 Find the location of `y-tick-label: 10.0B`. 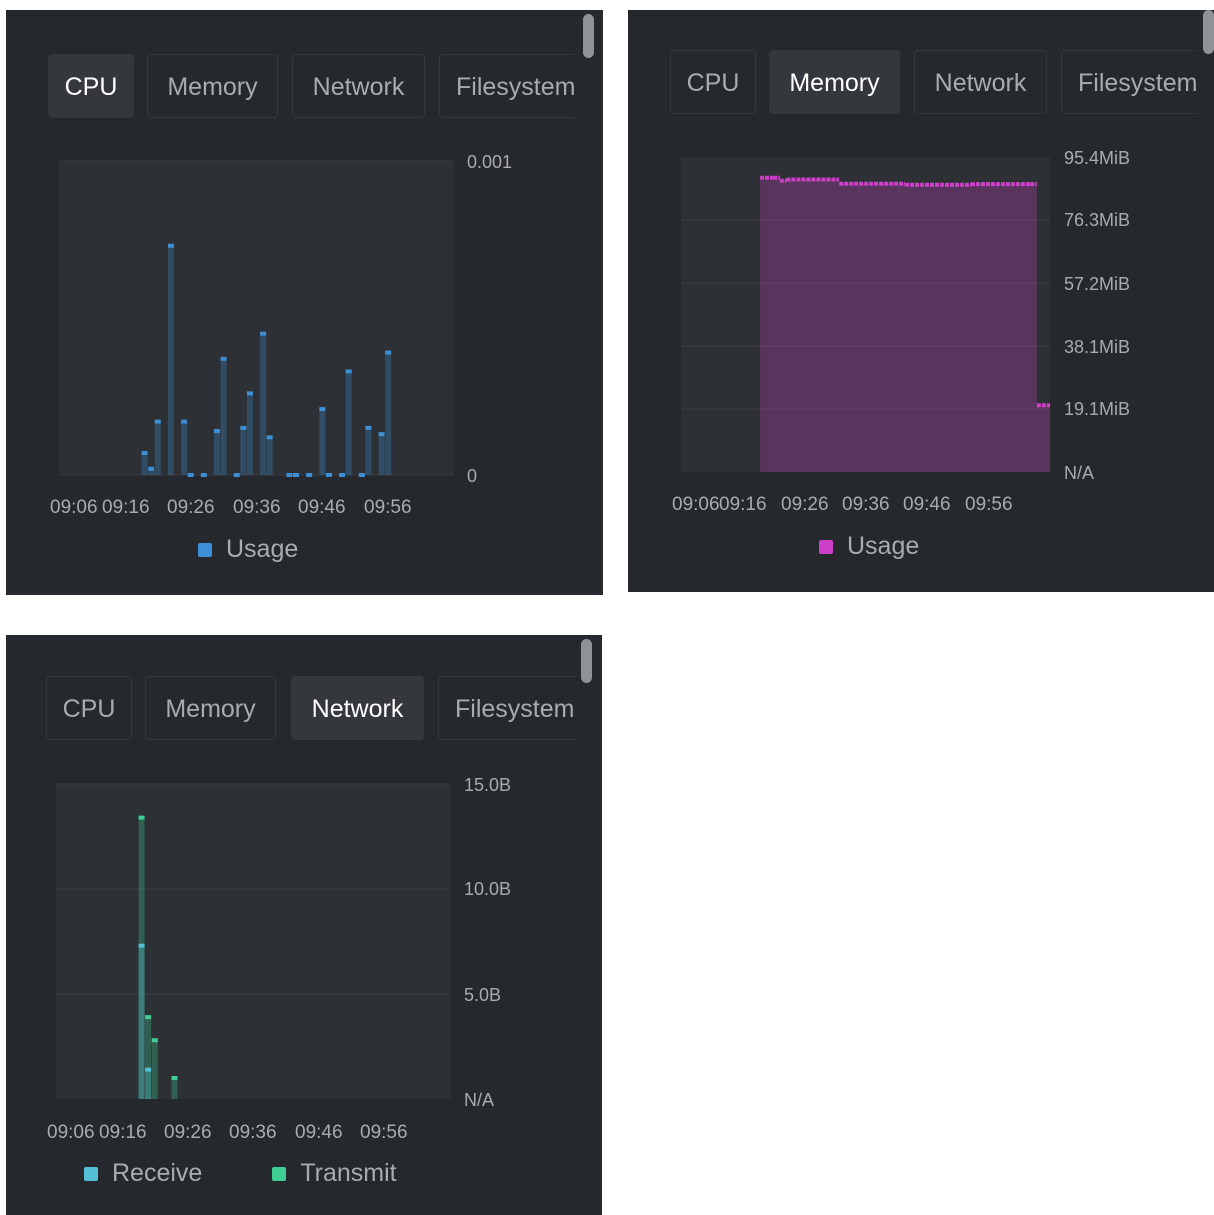

y-tick-label: 10.0B is located at coordinates (487, 889).